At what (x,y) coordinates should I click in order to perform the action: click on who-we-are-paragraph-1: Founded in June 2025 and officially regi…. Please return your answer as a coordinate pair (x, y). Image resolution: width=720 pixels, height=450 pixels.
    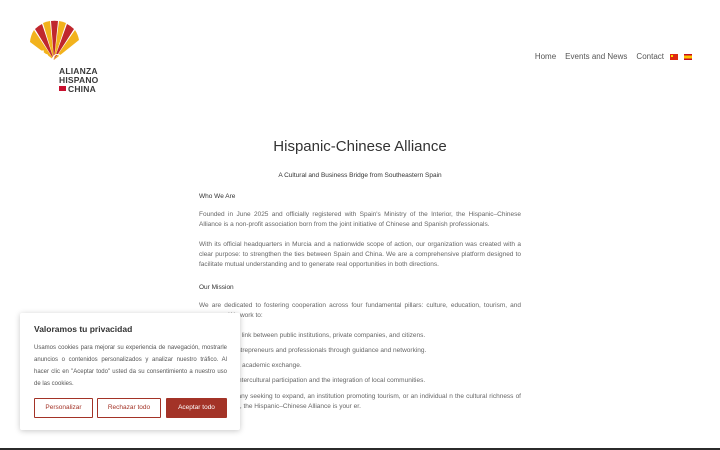
    Looking at the image, I should click on (360, 219).